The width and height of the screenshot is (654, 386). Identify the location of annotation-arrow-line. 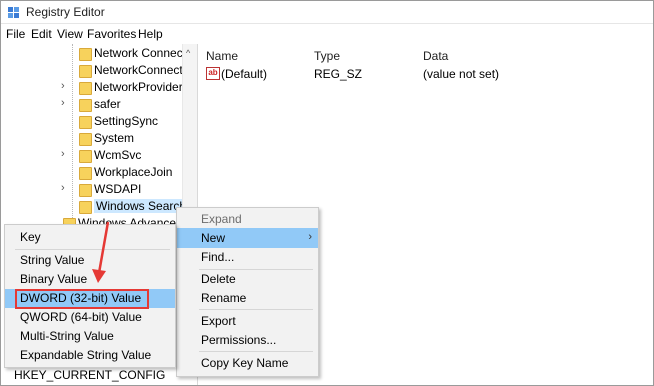
(103, 247).